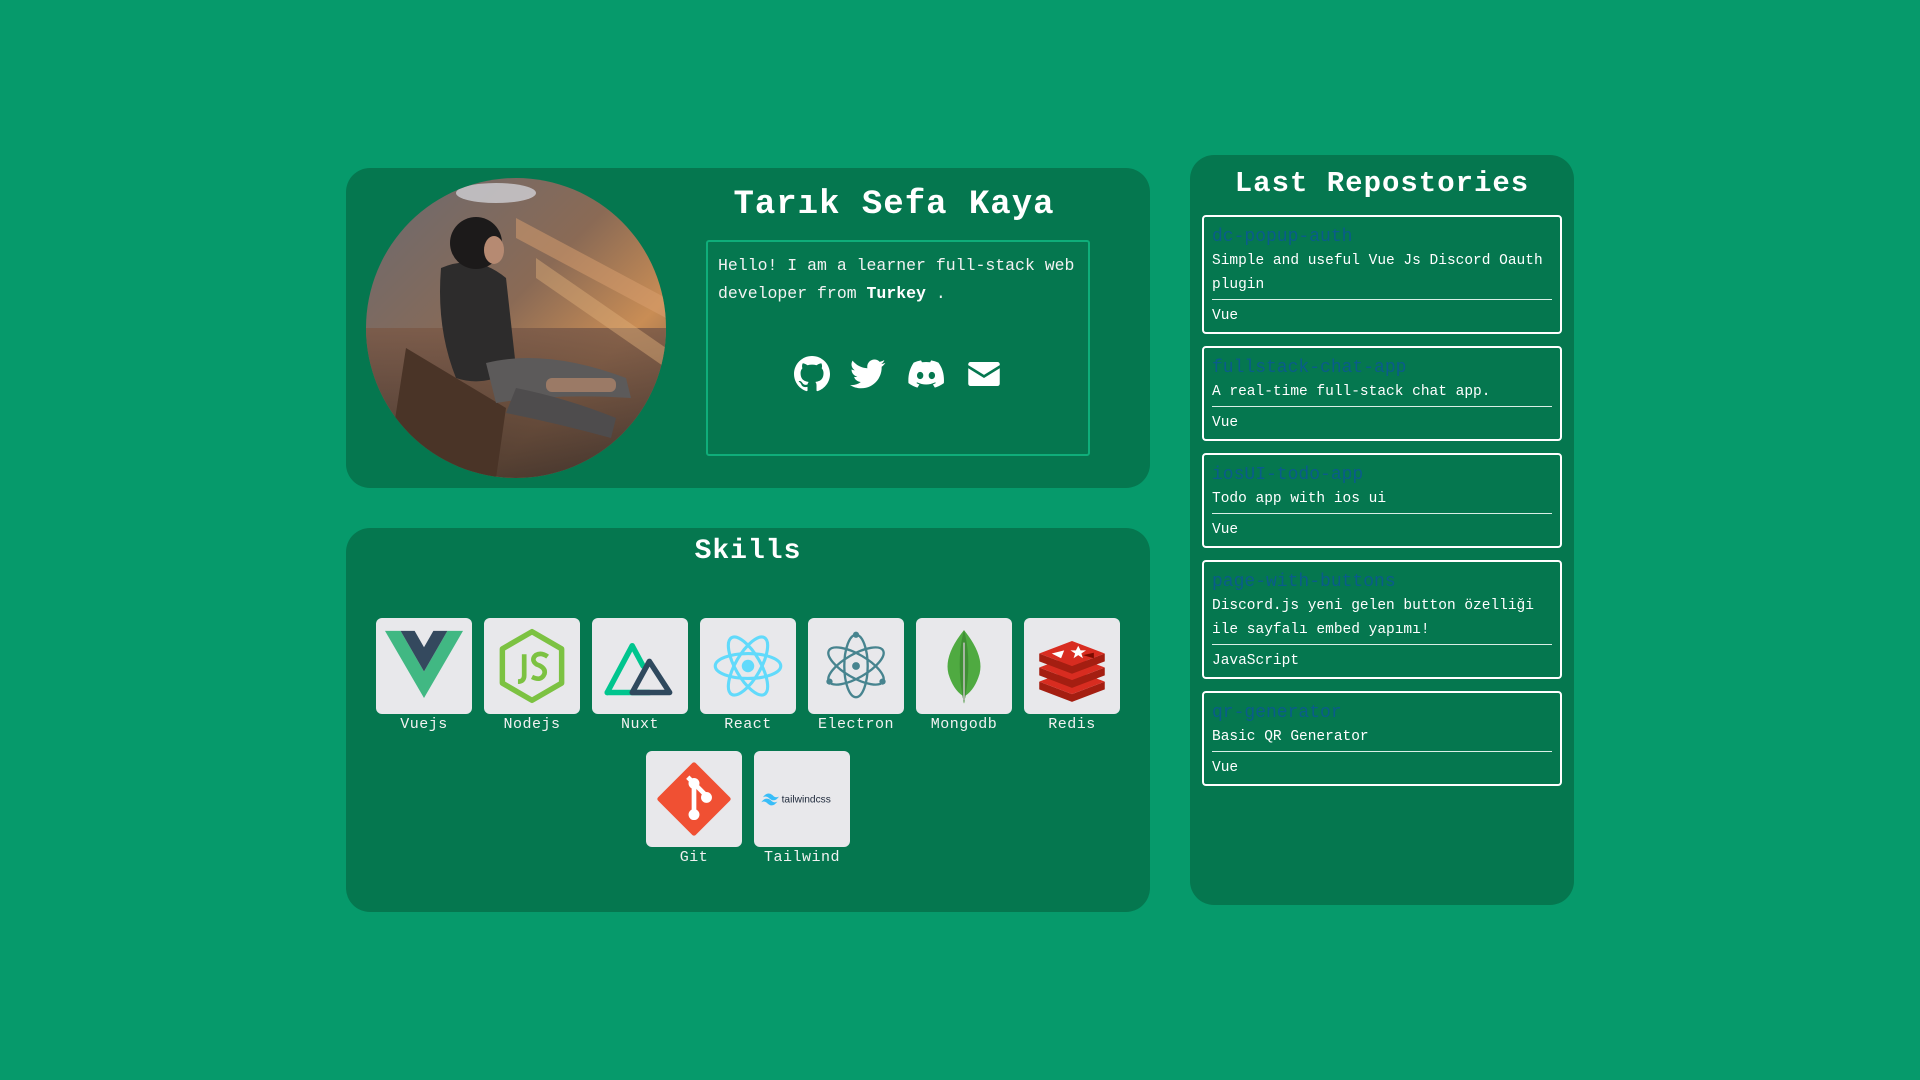 The width and height of the screenshot is (1920, 1080). I want to click on discord-icon, so click(926, 374).